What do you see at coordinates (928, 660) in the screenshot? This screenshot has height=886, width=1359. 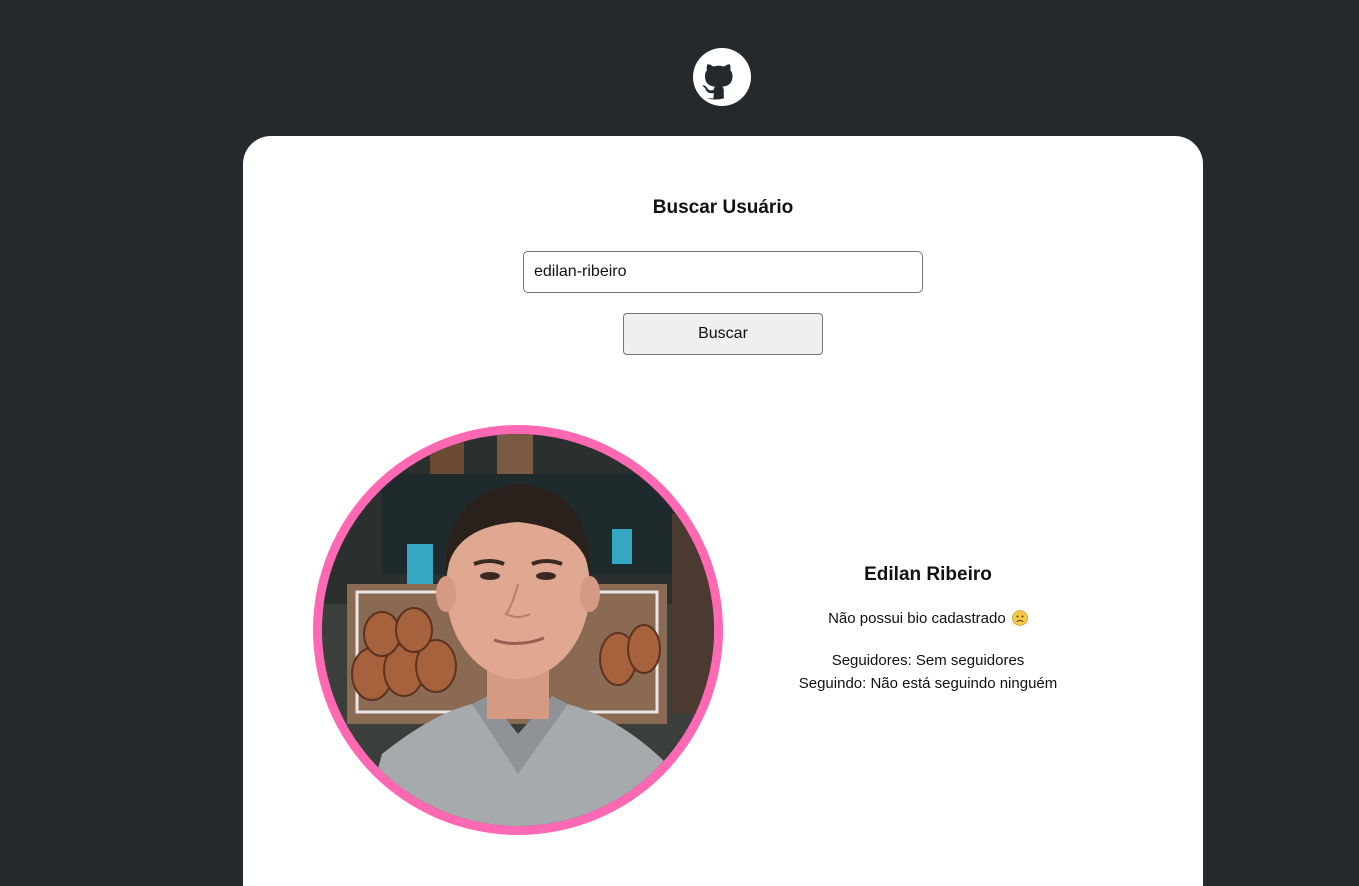 I see `followers-count: Seguidores: Sem seguidores` at bounding box center [928, 660].